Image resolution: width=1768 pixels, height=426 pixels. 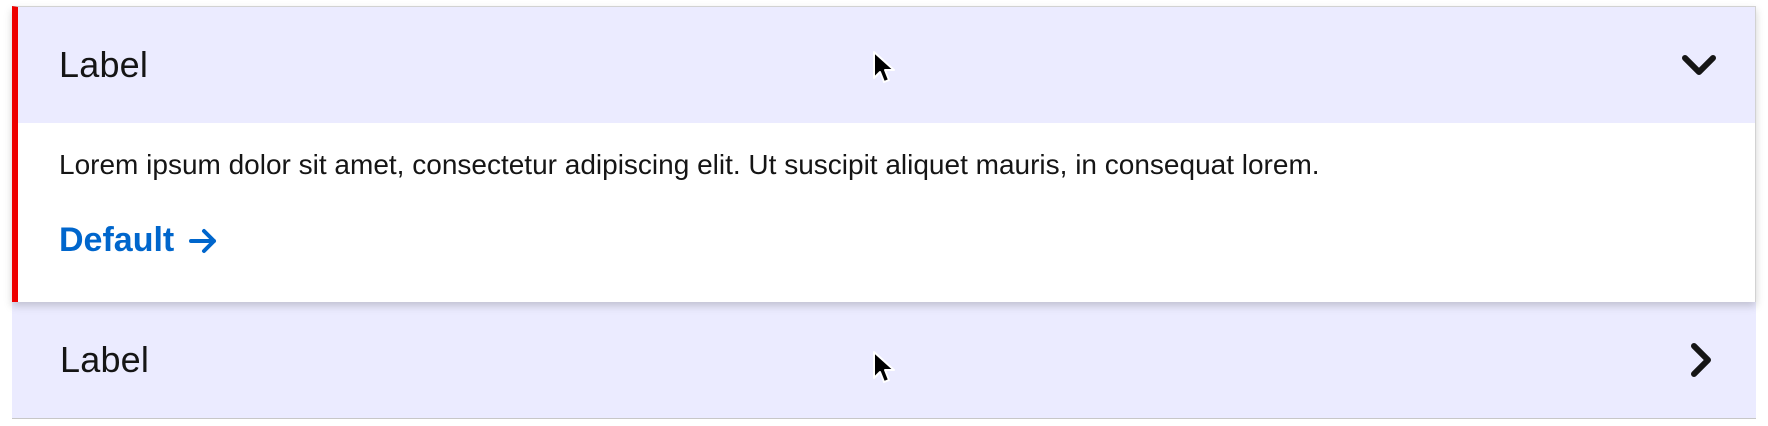 What do you see at coordinates (1699, 65) in the screenshot?
I see `chevron-down-icon` at bounding box center [1699, 65].